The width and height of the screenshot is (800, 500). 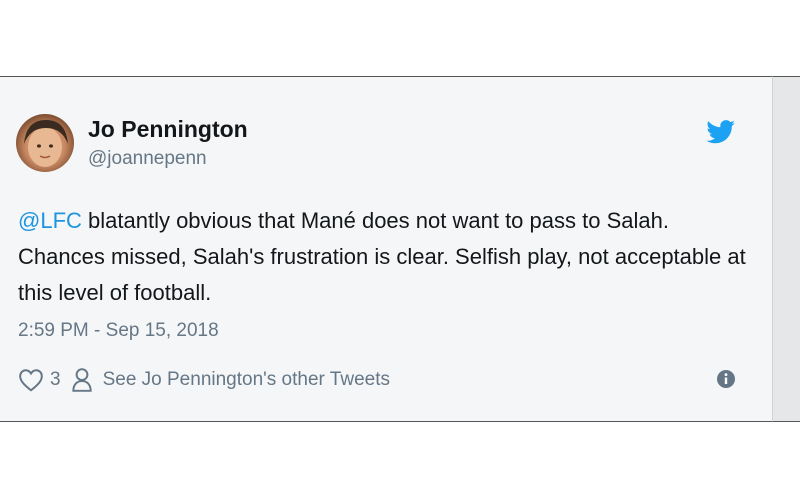 What do you see at coordinates (726, 379) in the screenshot?
I see `info-icon` at bounding box center [726, 379].